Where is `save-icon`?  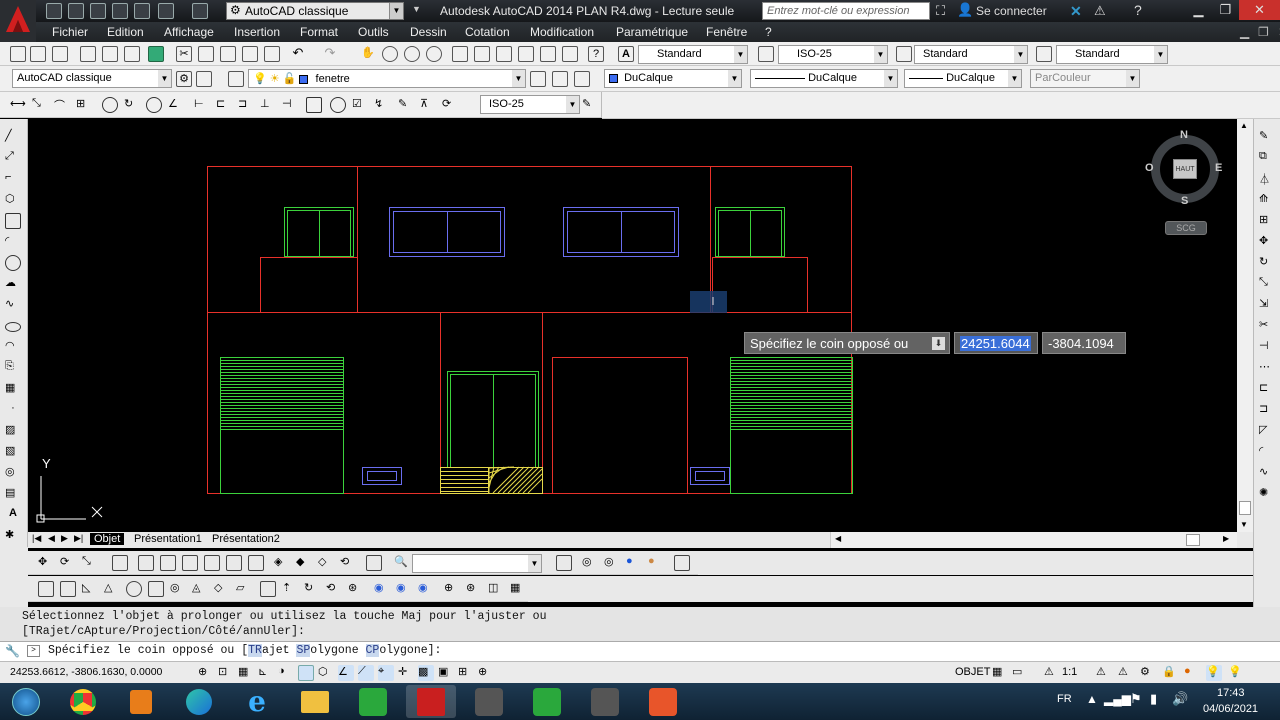 save-icon is located at coordinates (60, 54).